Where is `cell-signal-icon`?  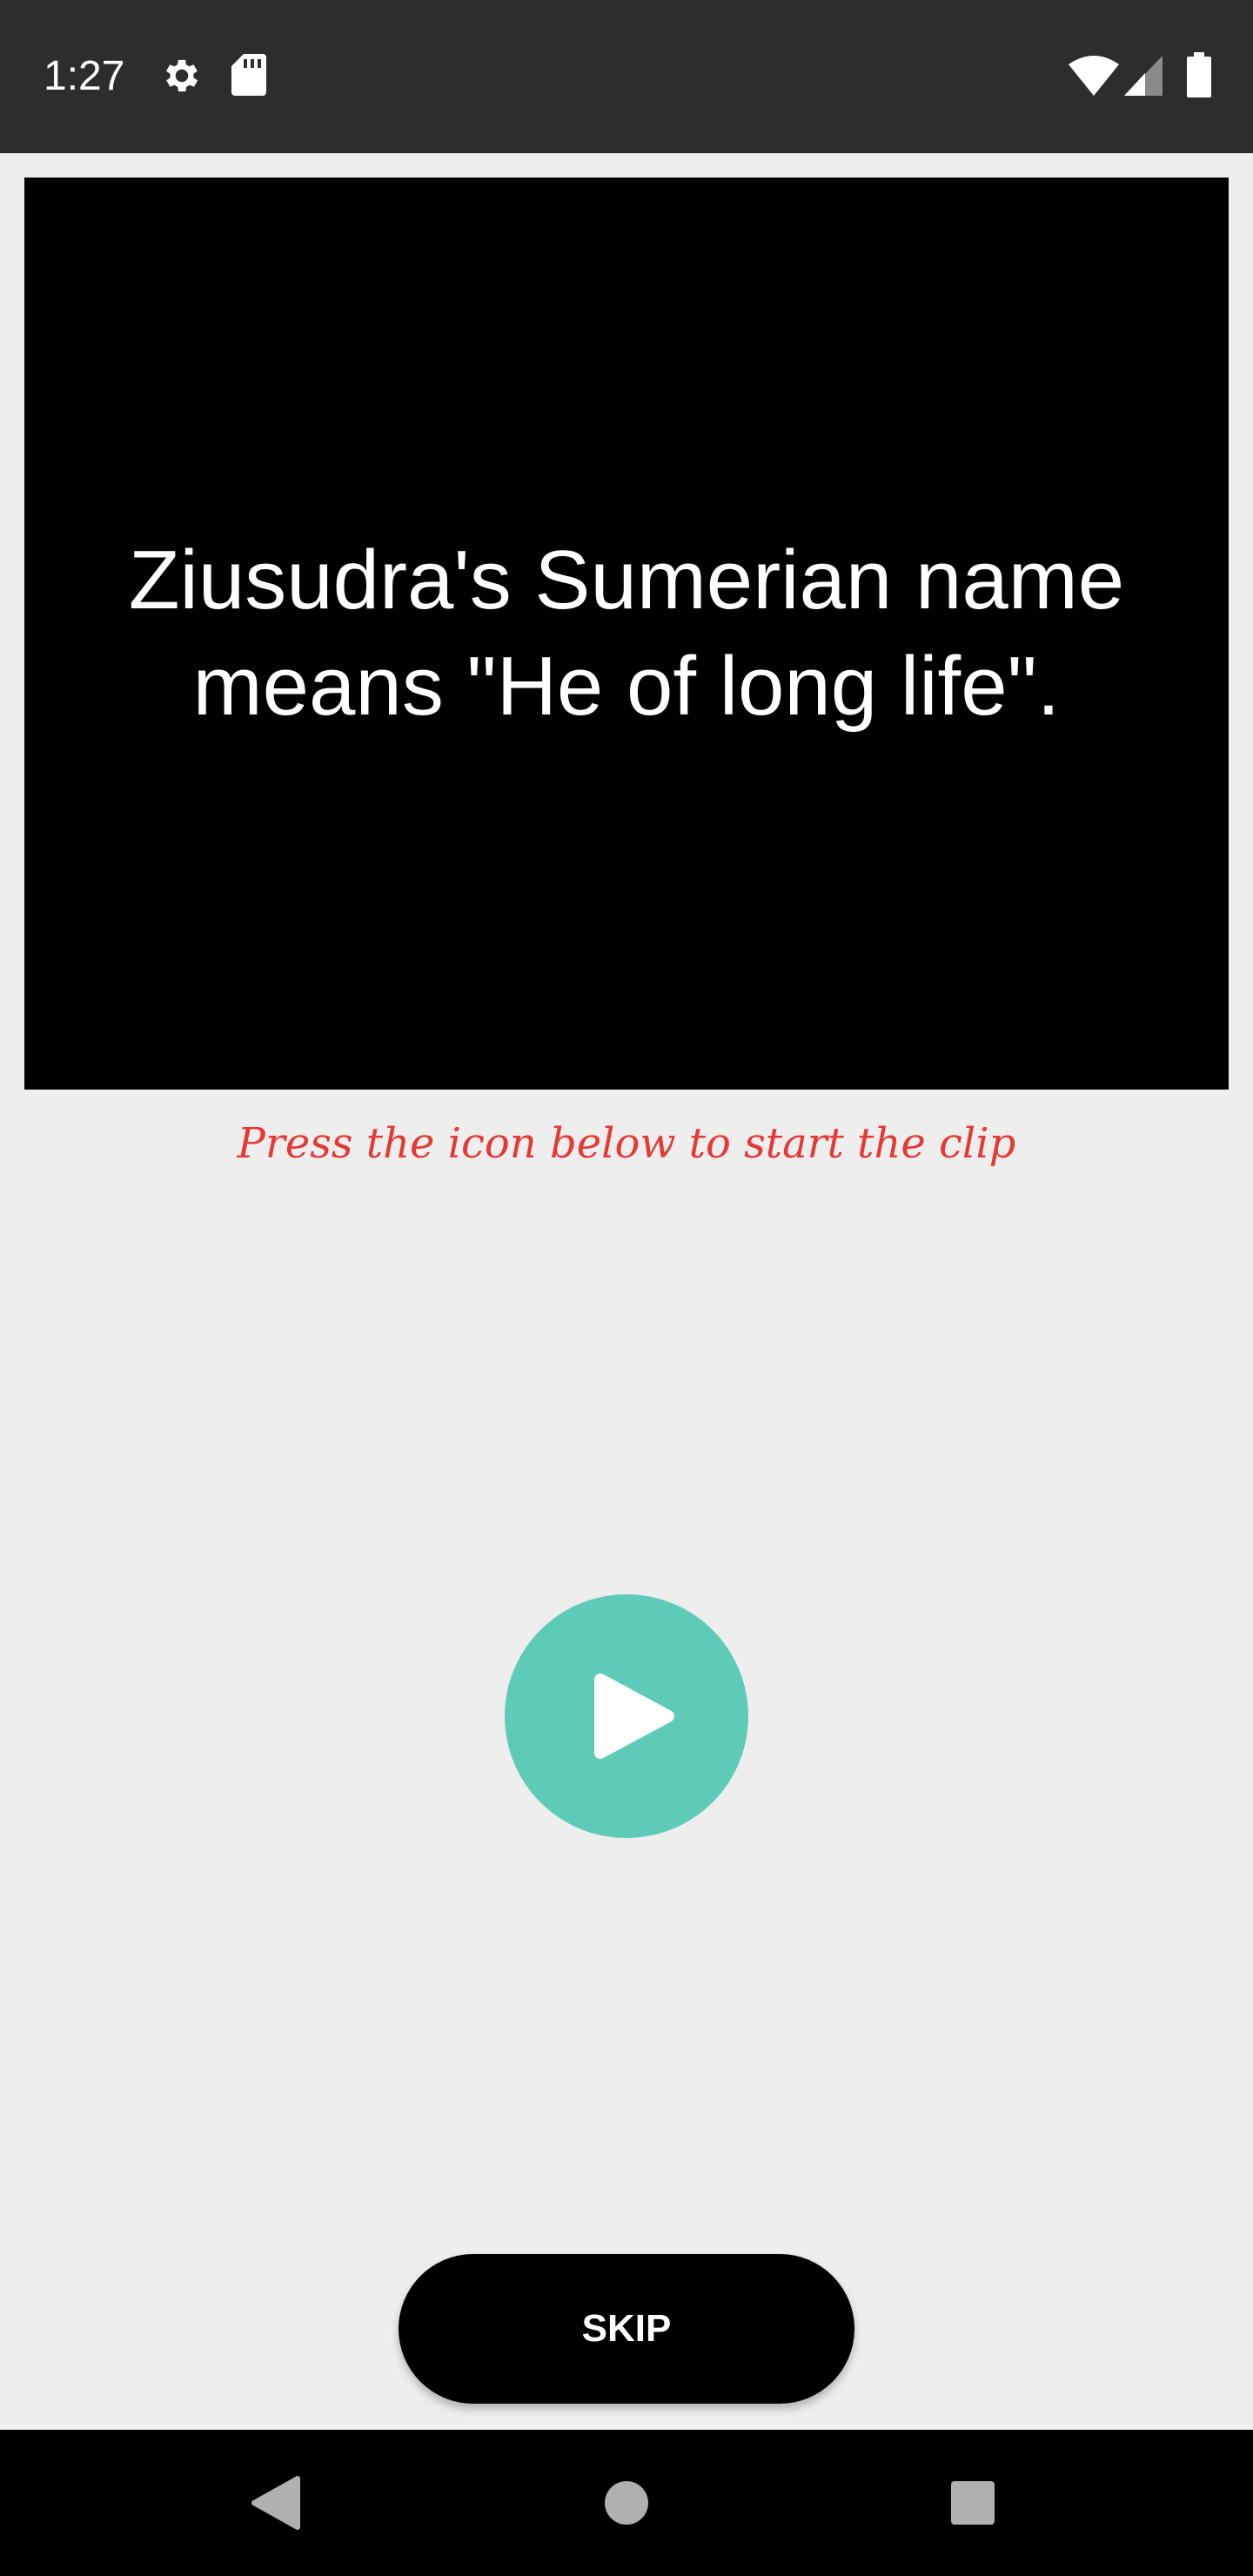 cell-signal-icon is located at coordinates (1143, 76).